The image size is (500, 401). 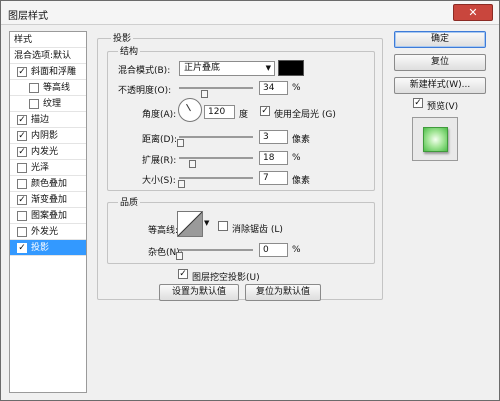 I want to click on blend-mode-value: 正片叠底, so click(x=202, y=68).